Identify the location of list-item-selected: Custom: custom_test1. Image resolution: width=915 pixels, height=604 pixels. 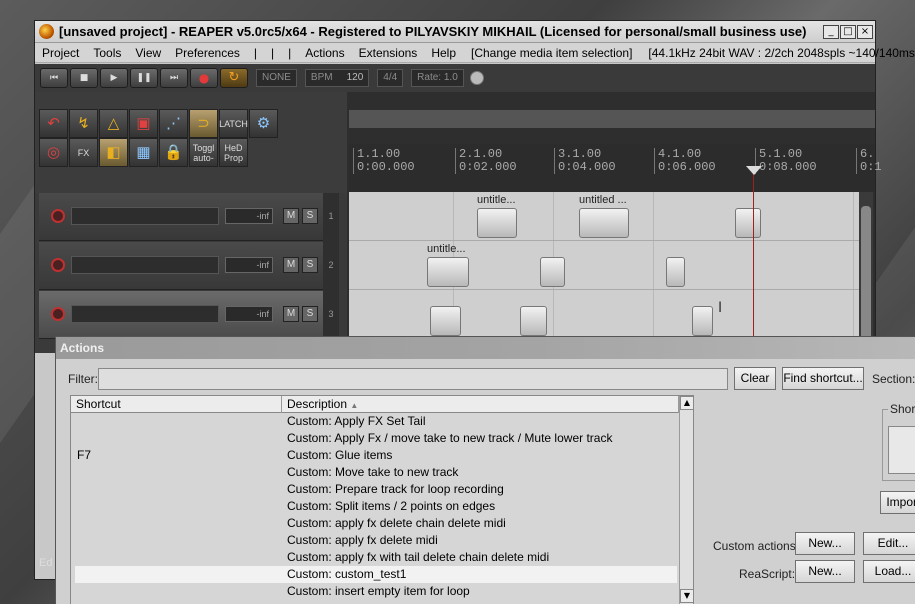
(376, 574).